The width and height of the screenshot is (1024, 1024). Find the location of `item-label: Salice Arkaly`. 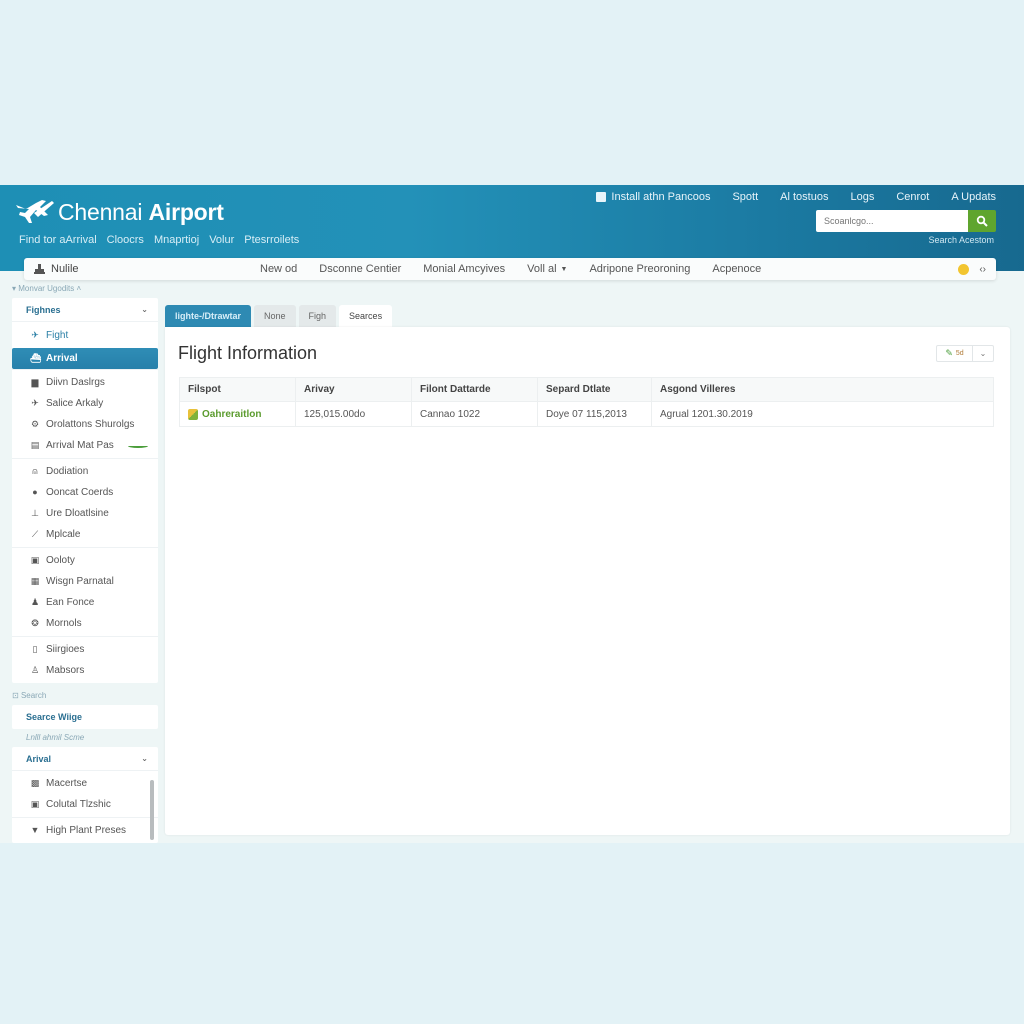

item-label: Salice Arkaly is located at coordinates (75, 403).